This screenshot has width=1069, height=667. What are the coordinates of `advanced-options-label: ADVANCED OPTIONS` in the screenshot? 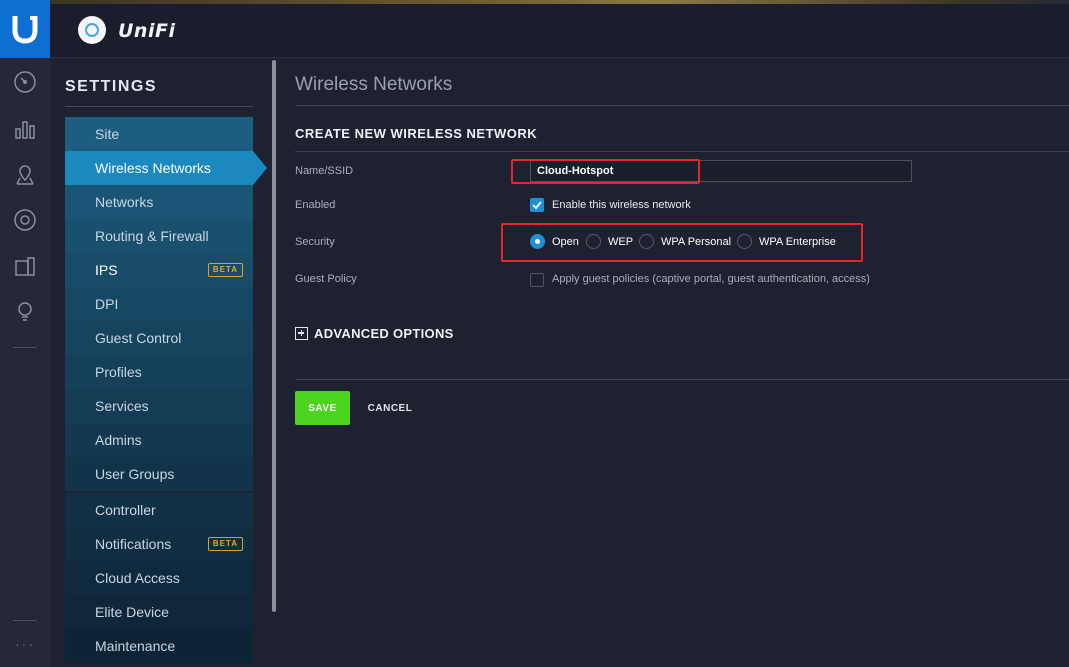 It's located at (384, 333).